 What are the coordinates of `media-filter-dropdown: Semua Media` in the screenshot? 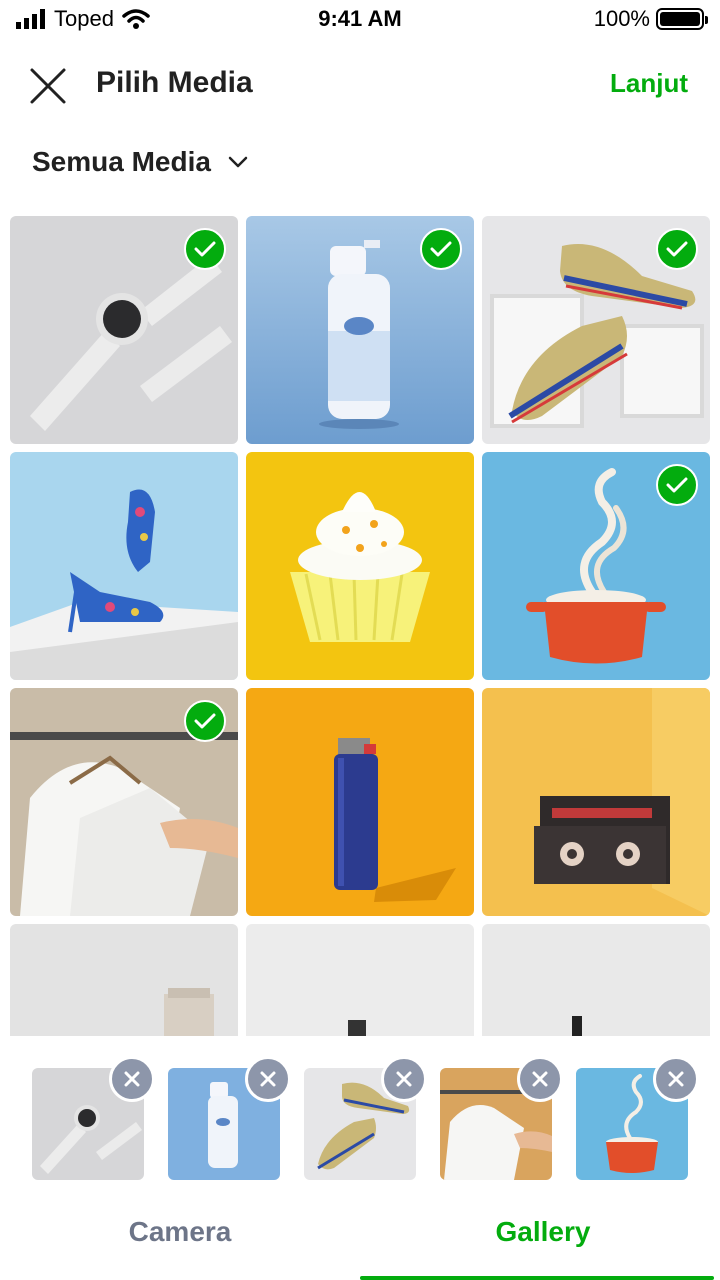 It's located at (140, 162).